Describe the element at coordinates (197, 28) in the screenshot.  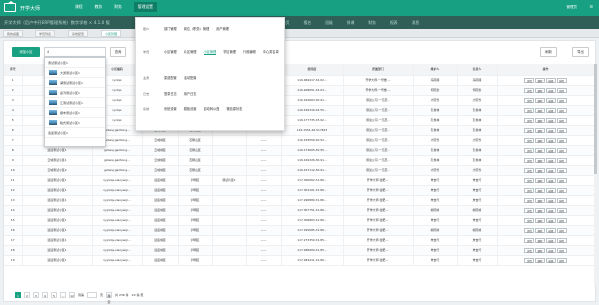
I see `menu-item: 岗位（职务）管理` at that location.